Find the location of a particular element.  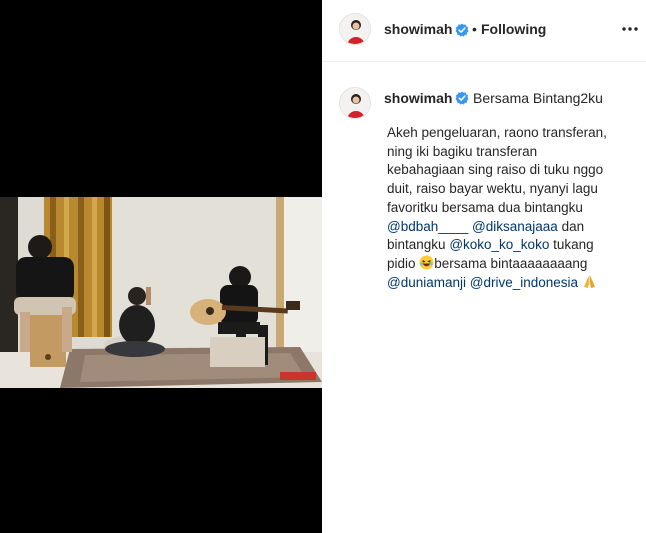

mention-link-koko: @koko_ko_koko is located at coordinates (499, 244).